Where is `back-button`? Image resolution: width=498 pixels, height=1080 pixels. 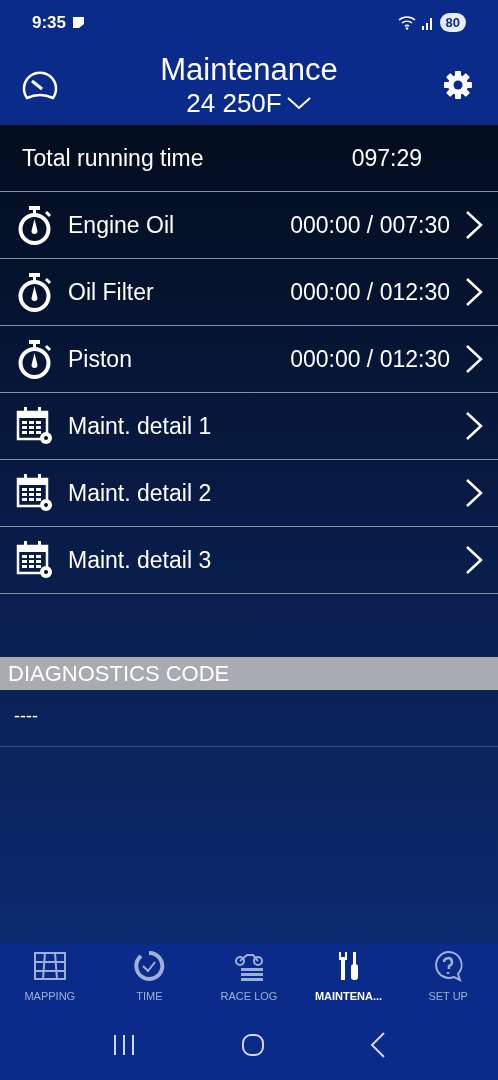 back-button is located at coordinates (377, 1045).